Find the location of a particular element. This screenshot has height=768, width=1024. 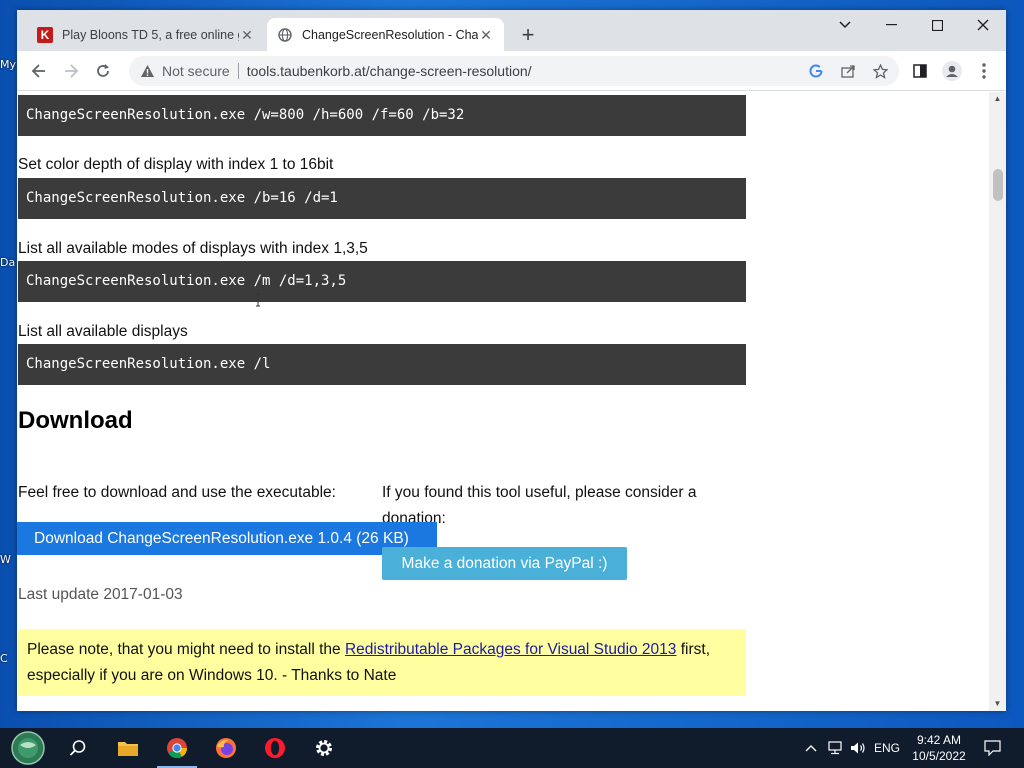

opera-icon is located at coordinates (275, 748).